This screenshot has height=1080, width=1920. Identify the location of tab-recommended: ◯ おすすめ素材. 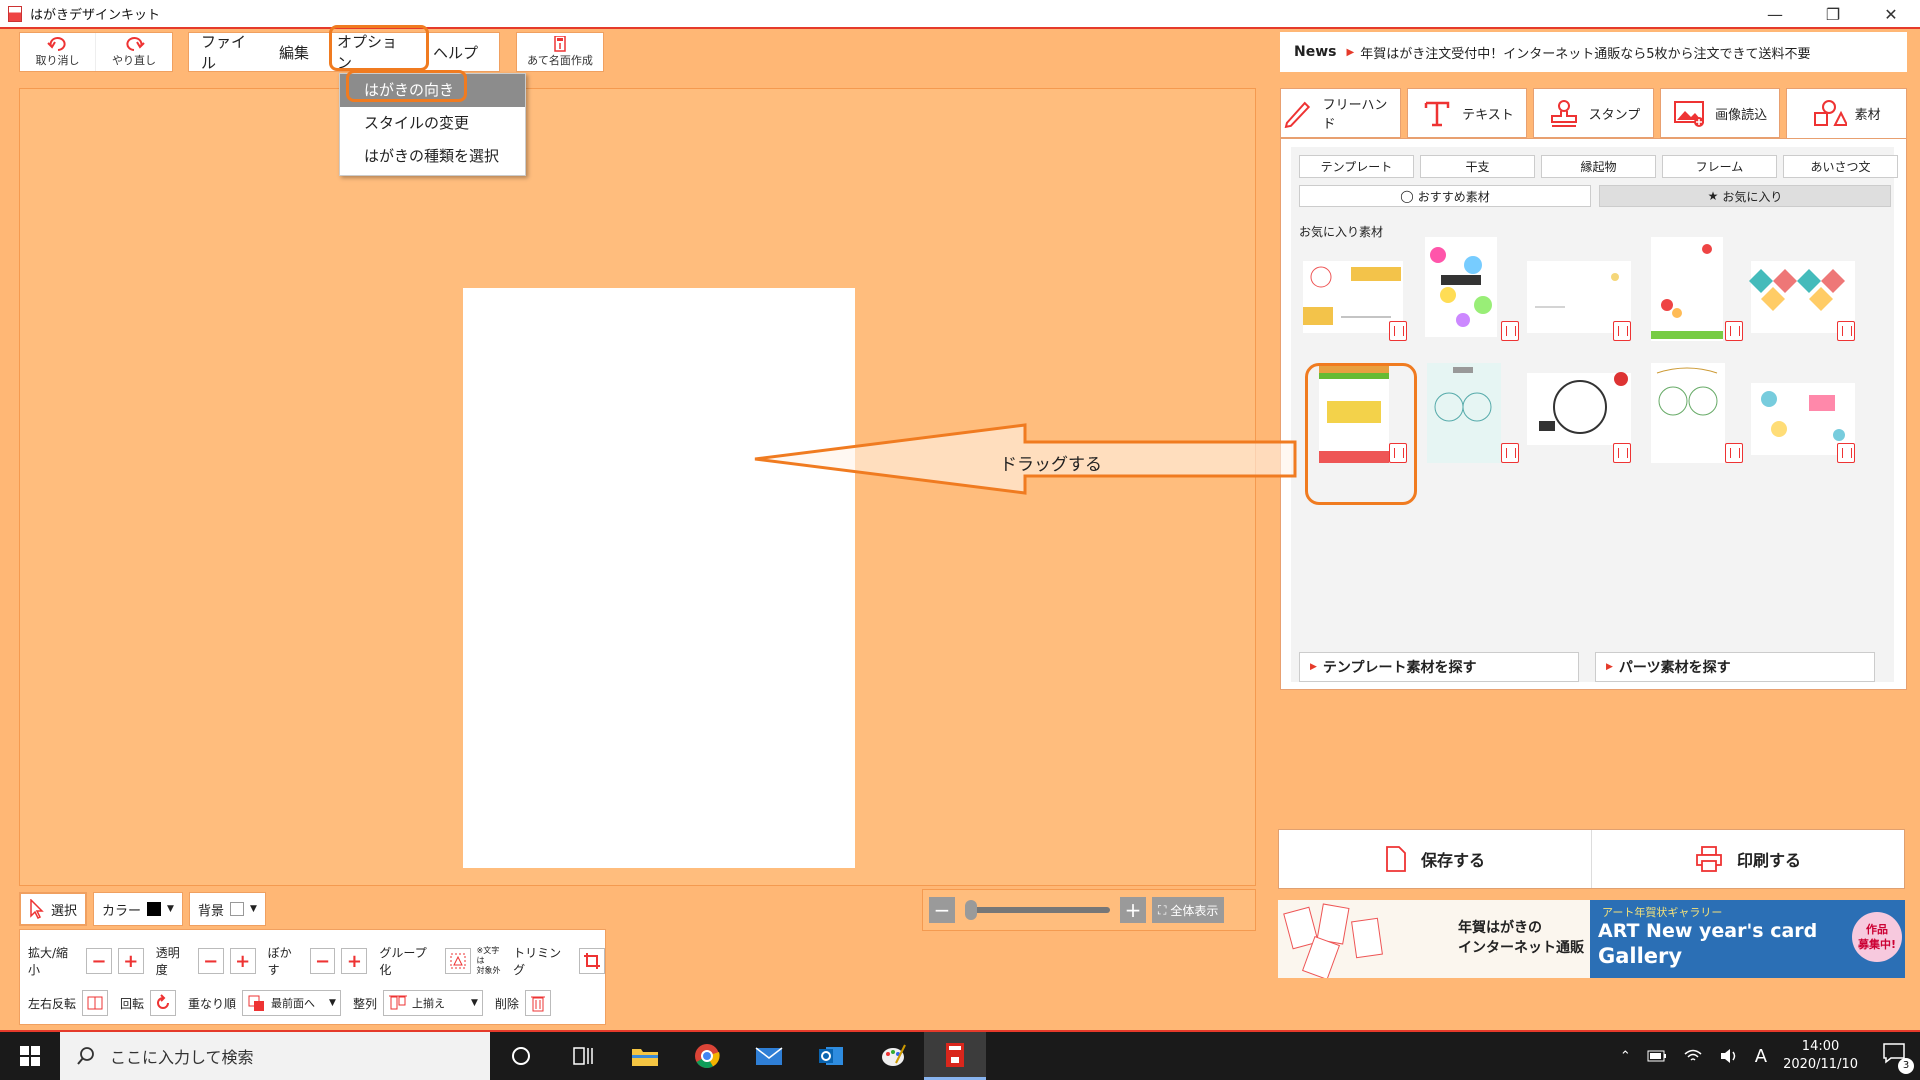
(1445, 196).